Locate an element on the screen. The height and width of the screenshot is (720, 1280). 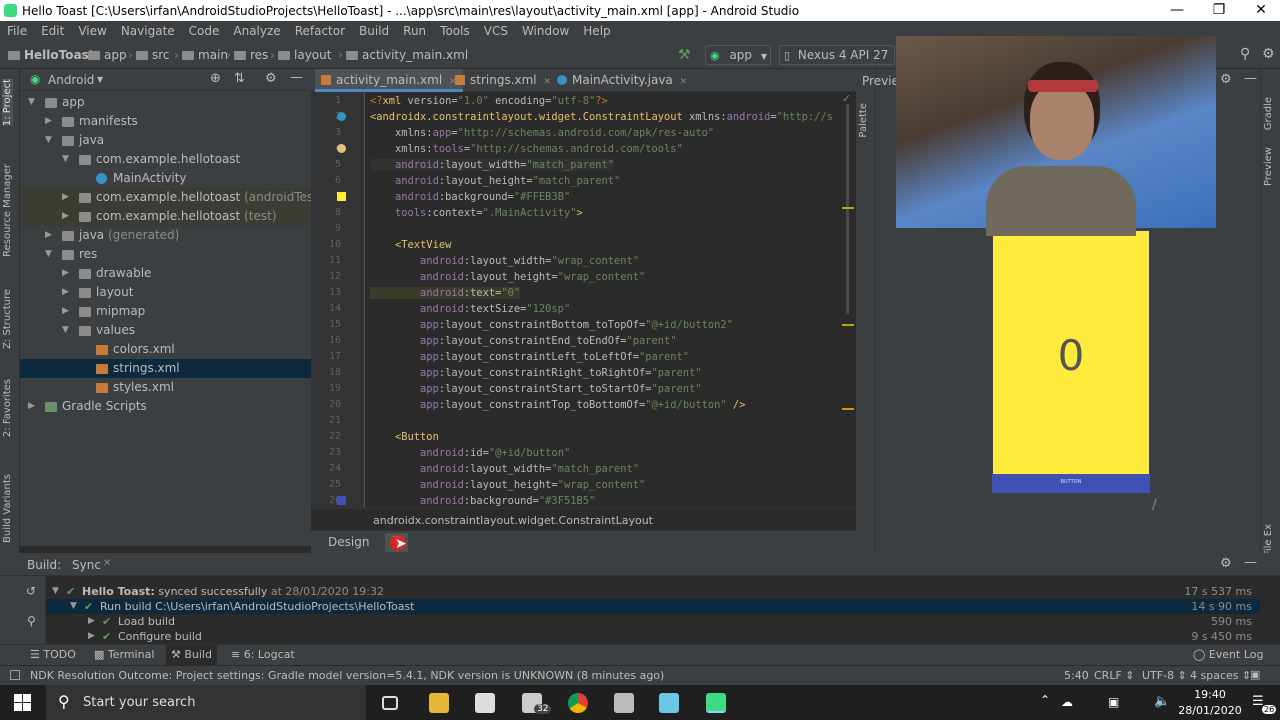
tab-structure: Z: Structure is located at coordinates (7, 319).